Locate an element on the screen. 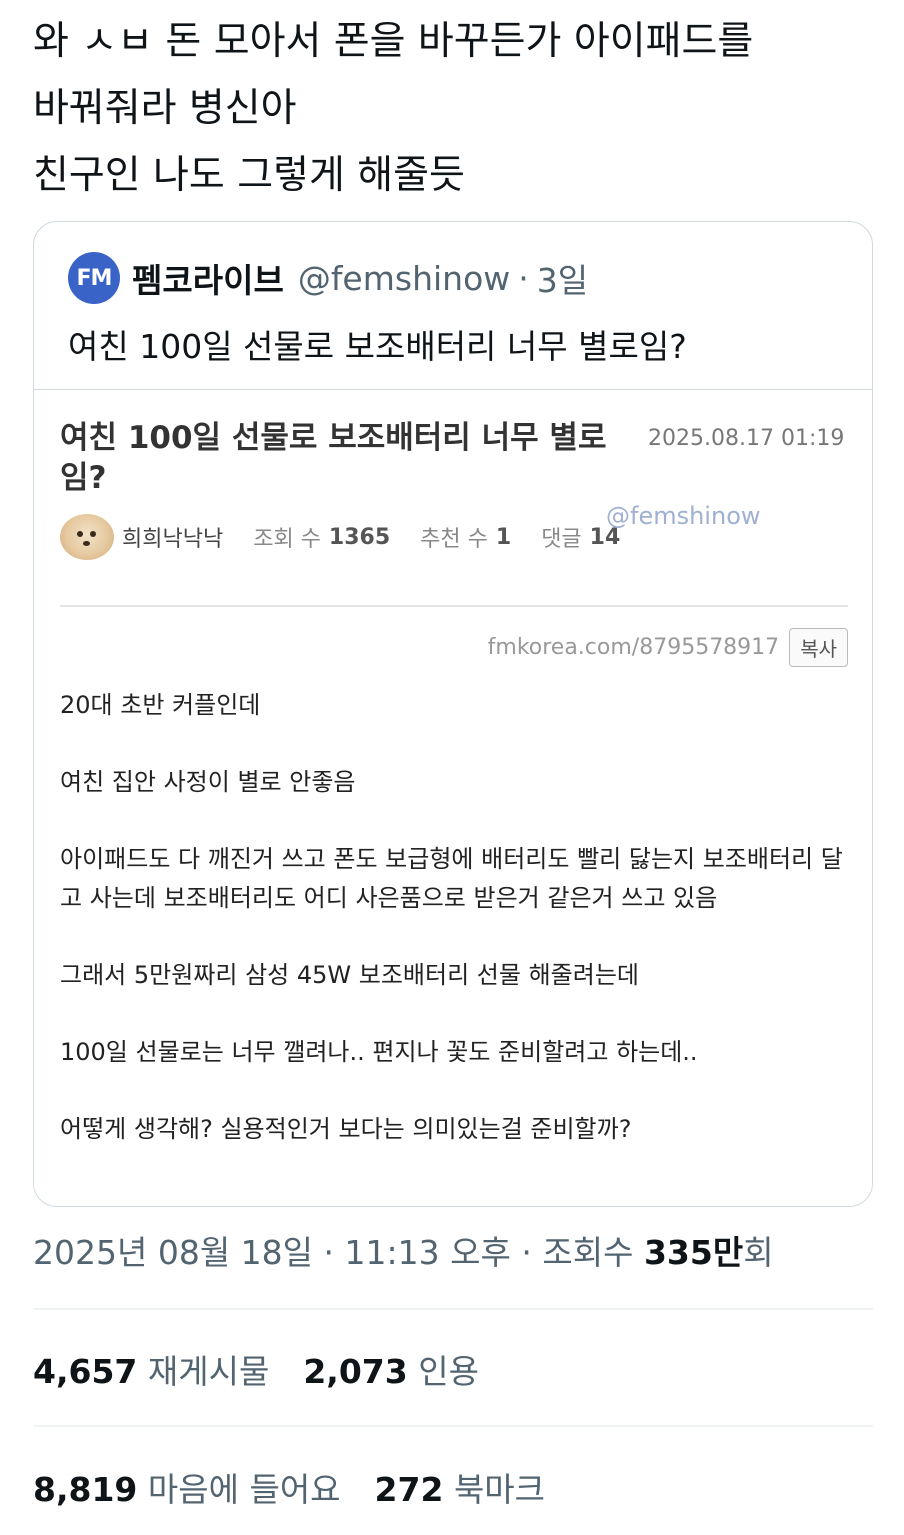 This screenshot has height=1535, width=904. recommend-label: 추천 수 is located at coordinates (454, 539).